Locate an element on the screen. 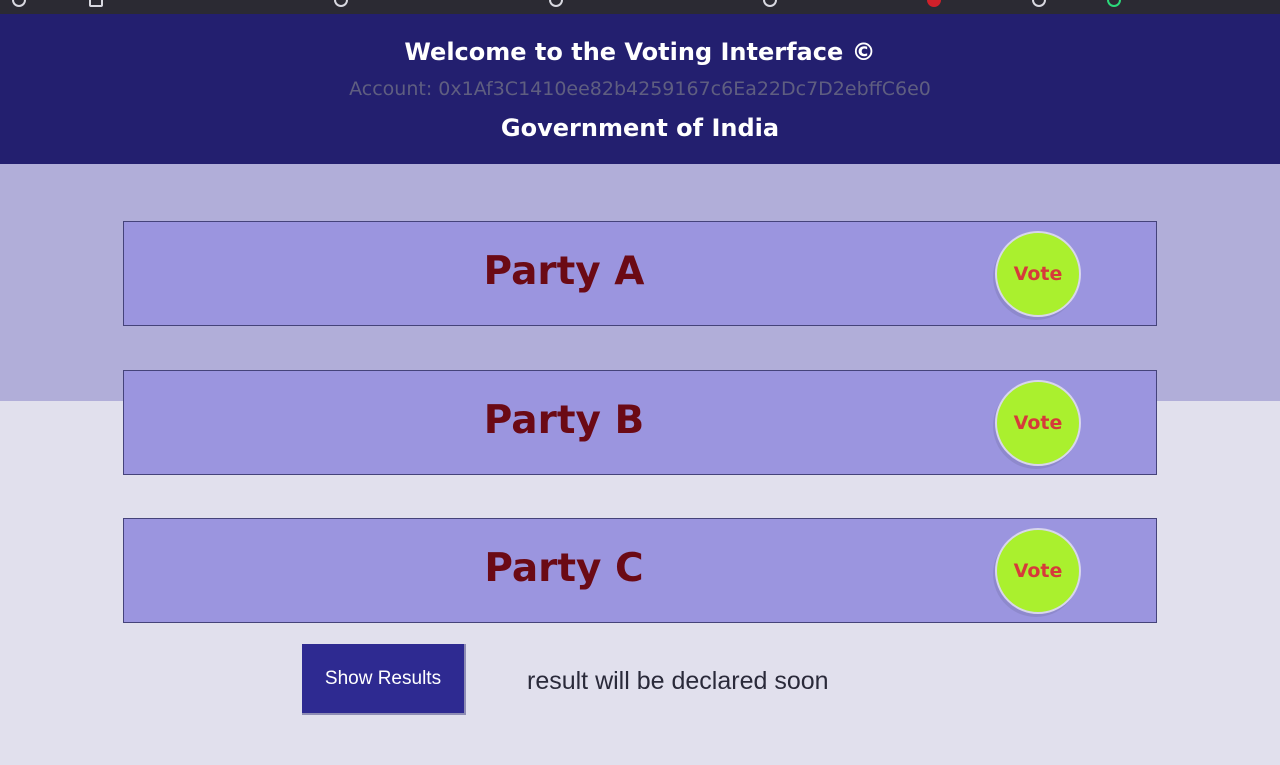 The image size is (1280, 765). vote-button-party-b: Vote is located at coordinates (1038, 423).